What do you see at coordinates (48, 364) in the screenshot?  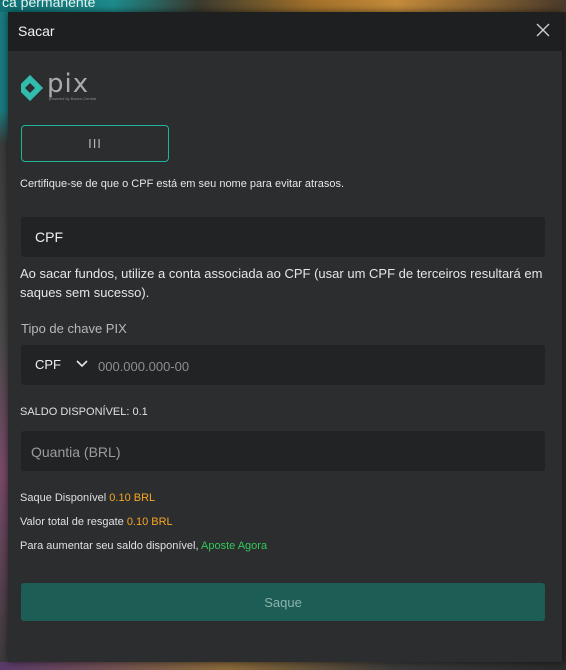 I see `pix-key-type-select: CPF` at bounding box center [48, 364].